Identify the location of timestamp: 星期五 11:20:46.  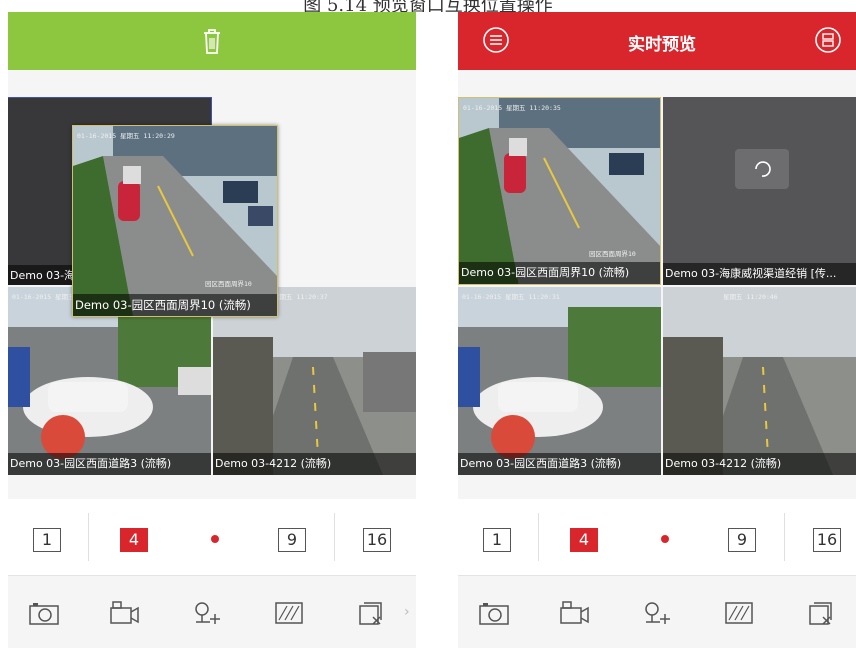
(750, 297).